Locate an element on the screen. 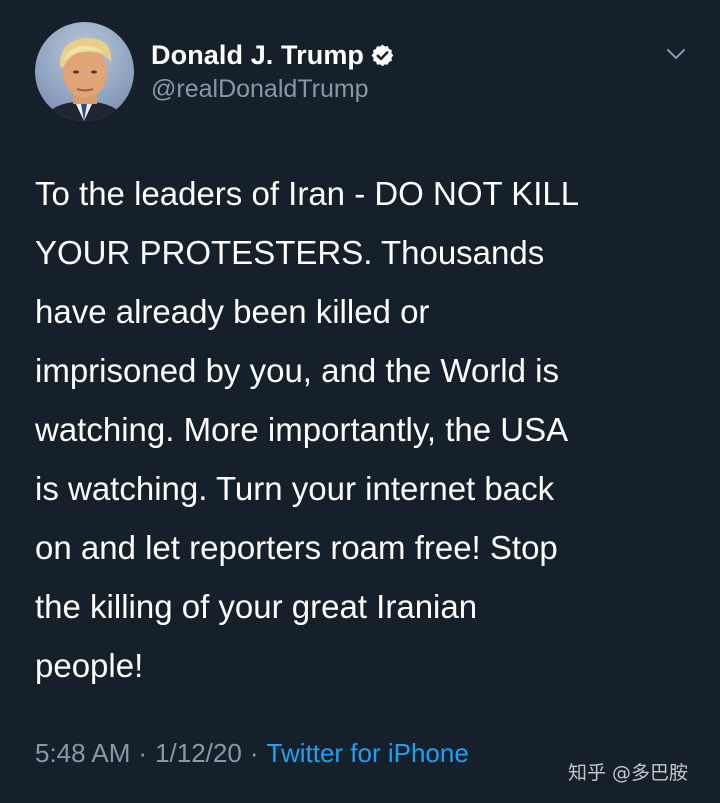  verified-badge-icon is located at coordinates (382, 55).